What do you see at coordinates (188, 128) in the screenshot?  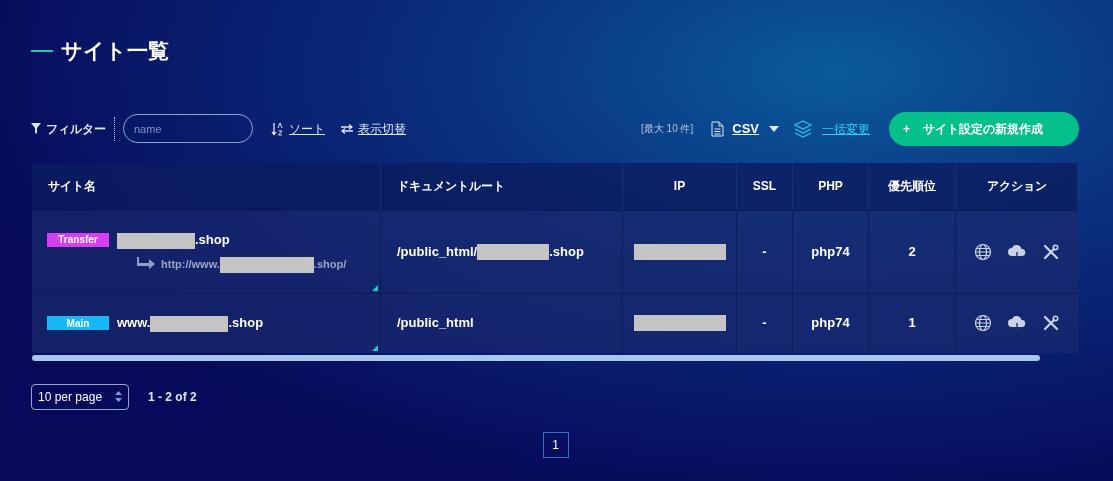 I see `filter-field: name` at bounding box center [188, 128].